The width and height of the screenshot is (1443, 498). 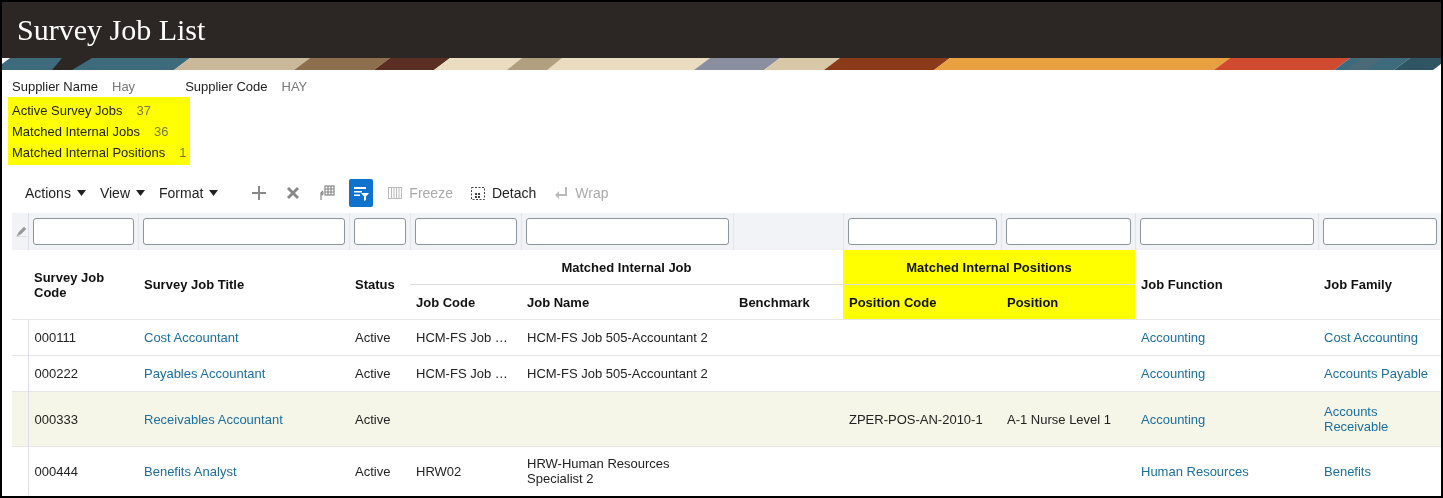 I want to click on table-link: Cost Accountant, so click(x=243, y=337).